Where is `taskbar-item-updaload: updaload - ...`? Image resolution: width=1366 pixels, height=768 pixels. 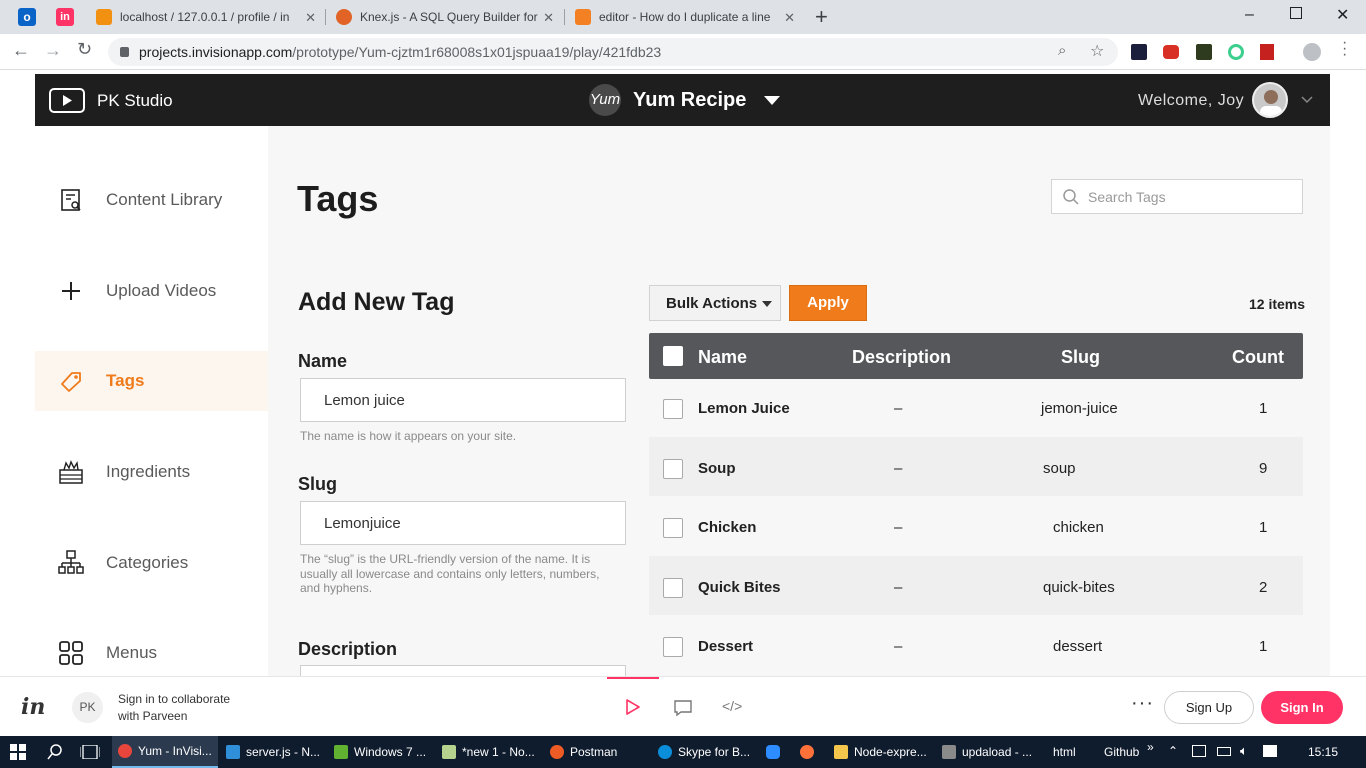 taskbar-item-updaload: updaload - ... is located at coordinates (989, 752).